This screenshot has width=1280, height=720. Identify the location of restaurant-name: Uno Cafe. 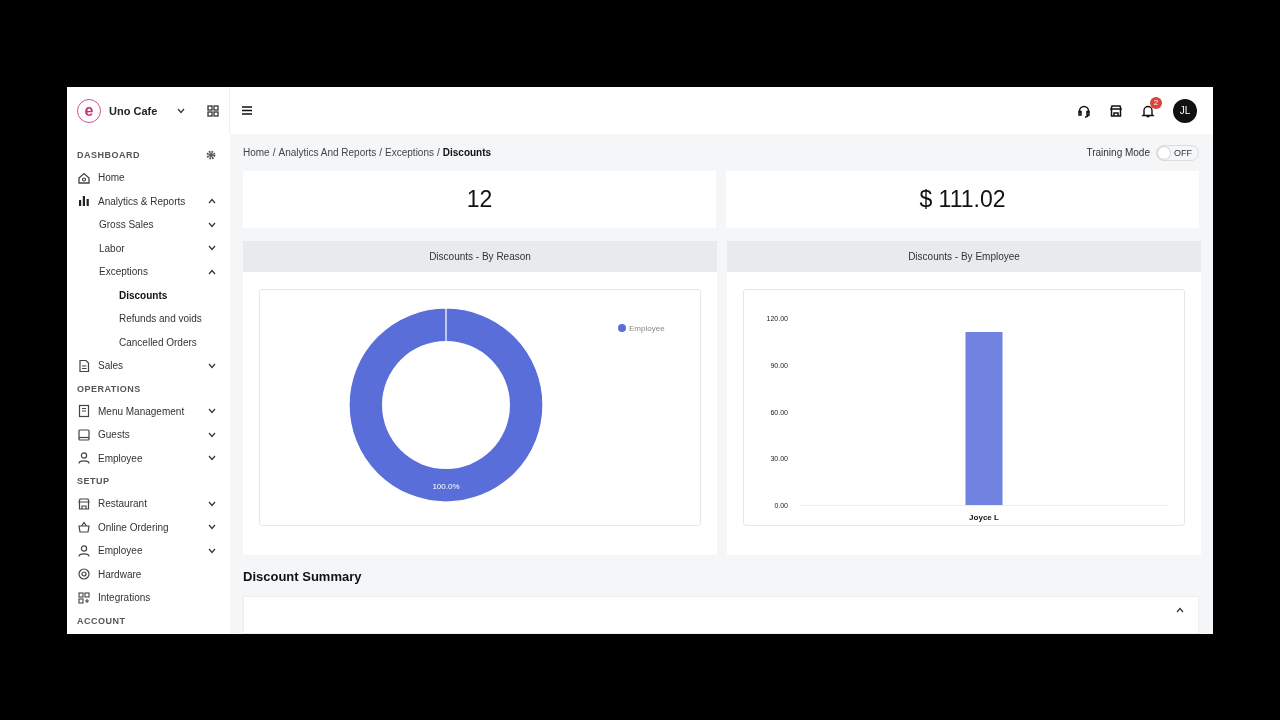
(139, 110).